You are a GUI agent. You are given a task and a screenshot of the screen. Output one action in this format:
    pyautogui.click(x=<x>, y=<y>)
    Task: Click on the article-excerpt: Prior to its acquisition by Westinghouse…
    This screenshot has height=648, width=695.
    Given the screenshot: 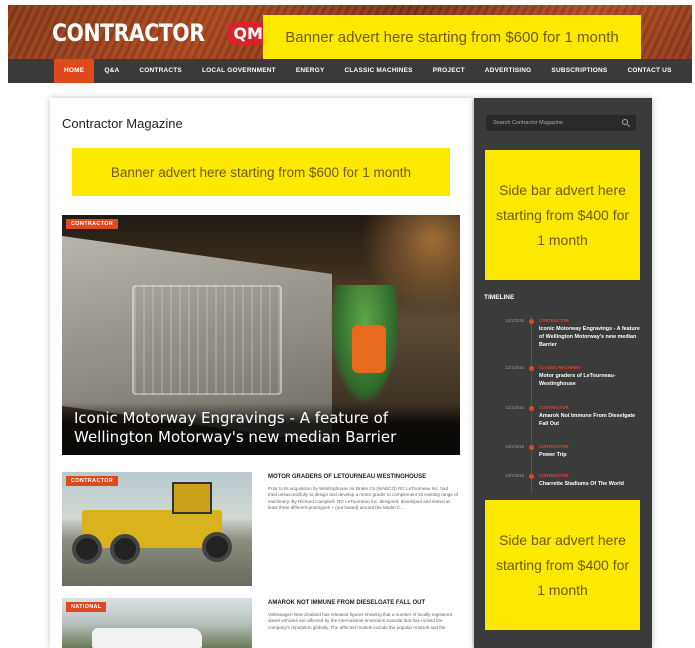 What is the action you would take?
    pyautogui.click(x=363, y=498)
    